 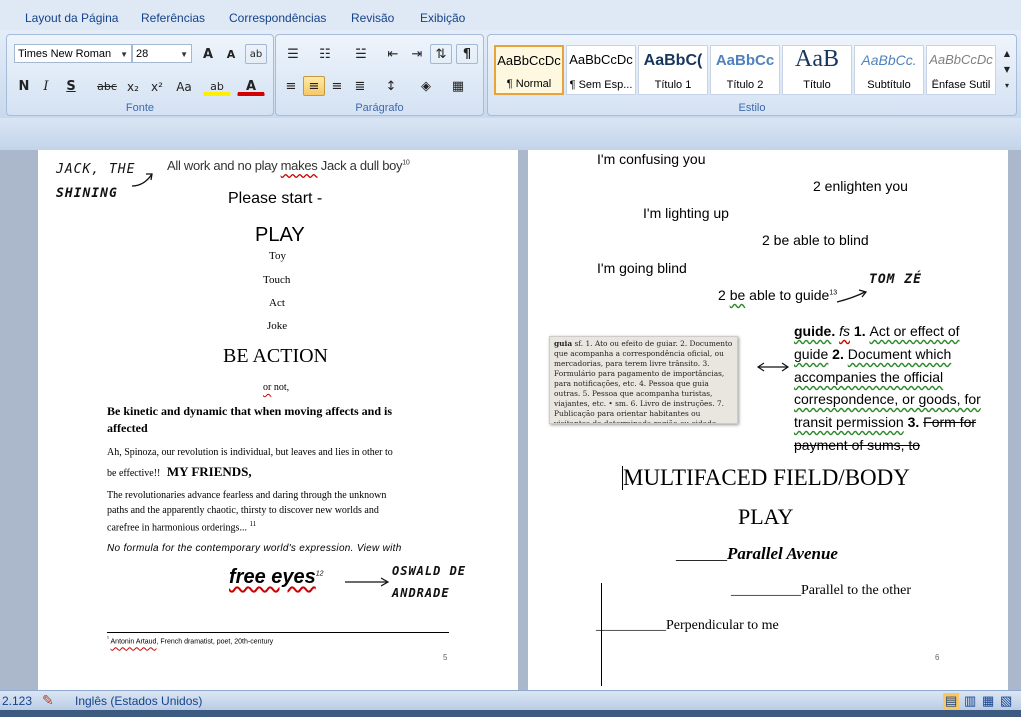 I want to click on tab-review: Revisão, so click(x=372, y=18).